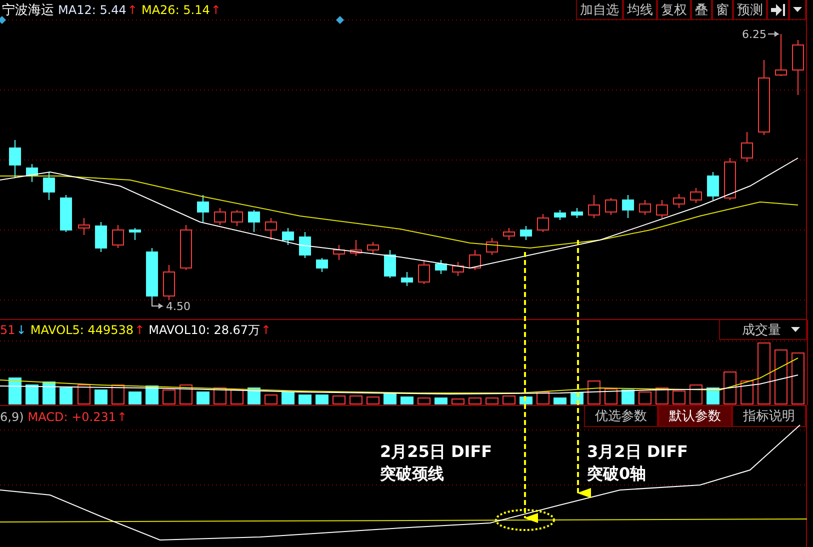  Describe the element at coordinates (722, 10) in the screenshot. I see `toolbar-button: 窗` at that location.